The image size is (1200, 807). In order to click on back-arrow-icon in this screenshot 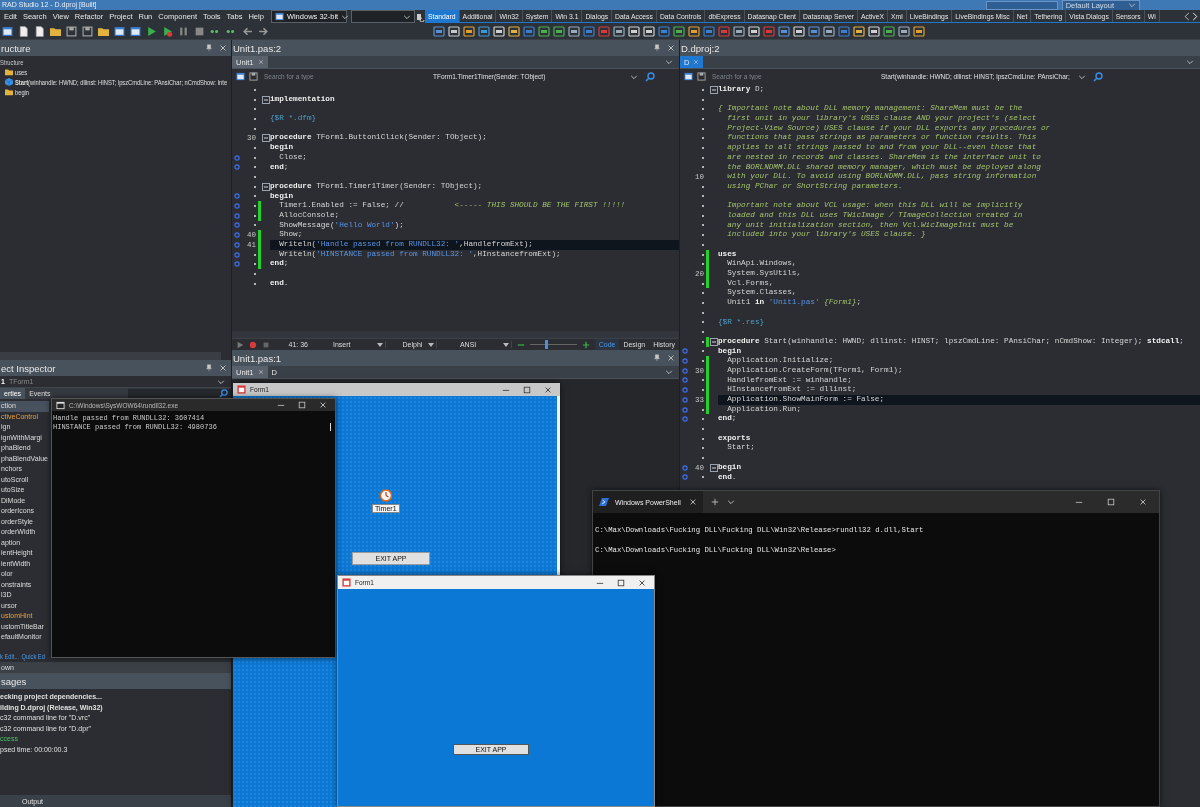, I will do `click(247, 31)`.